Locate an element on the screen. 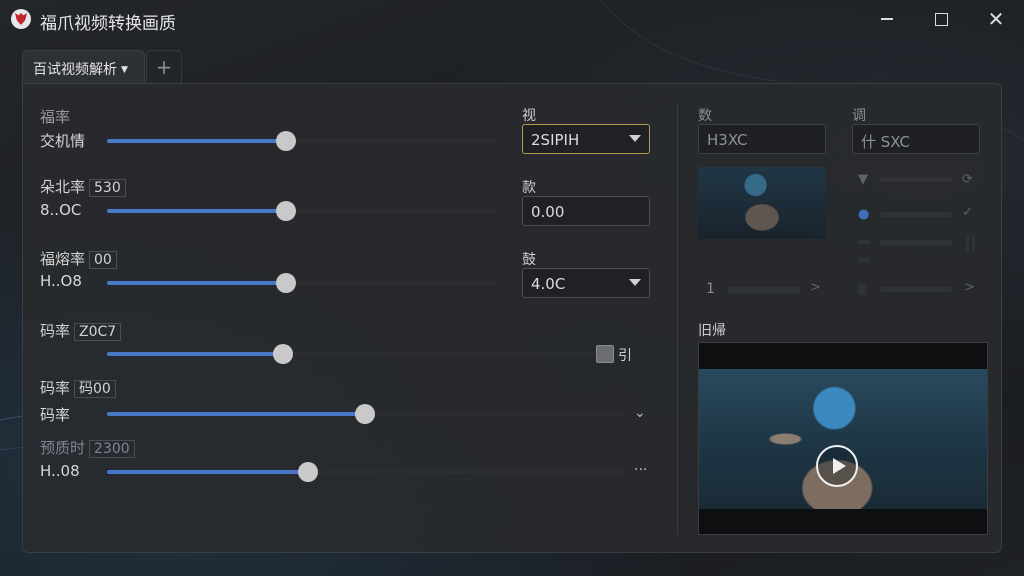  close-icon: ✕ is located at coordinates (996, 19).